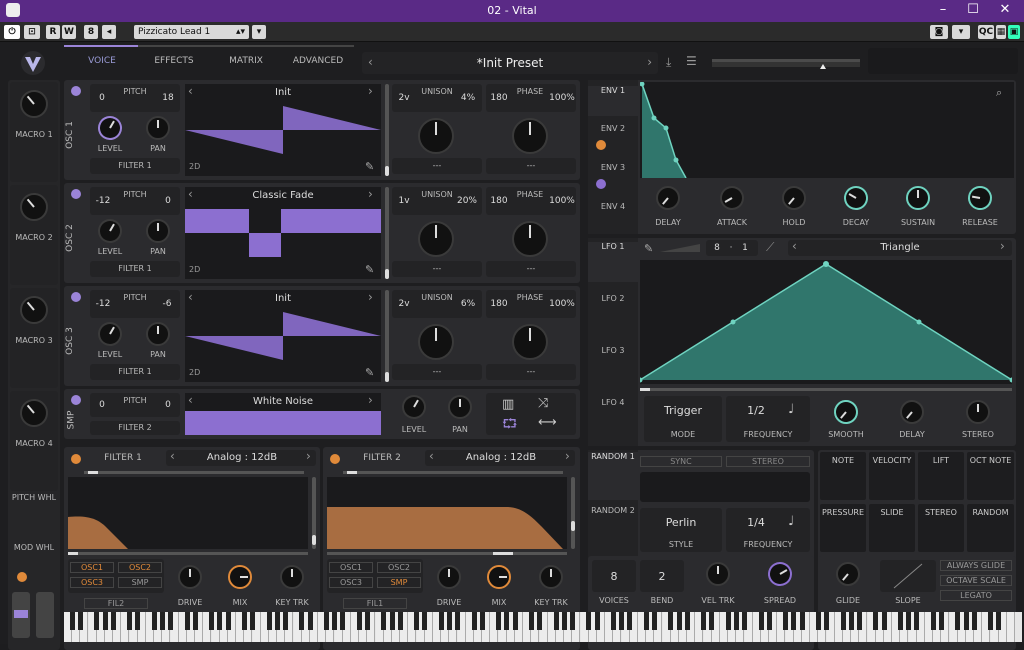 The height and width of the screenshot is (650, 1024). I want to click on osc-3-scroll, so click(387, 336).